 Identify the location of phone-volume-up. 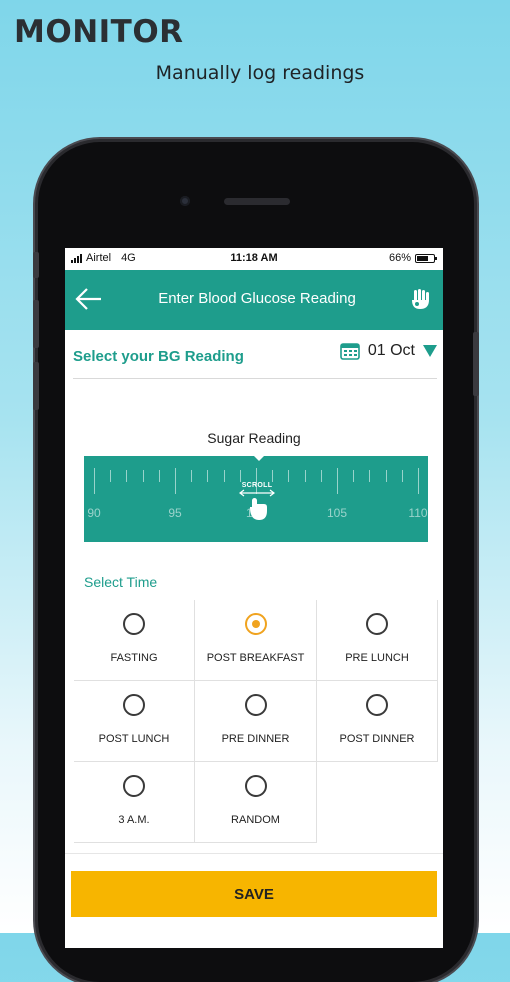
(36, 324).